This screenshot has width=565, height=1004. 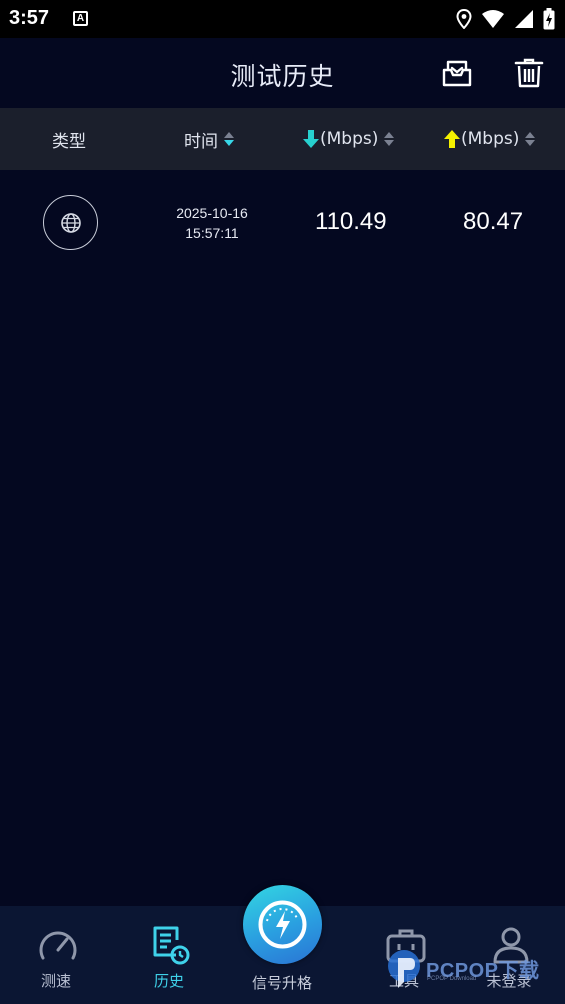 What do you see at coordinates (212, 213) in the screenshot?
I see `record-date: 2025-10-16` at bounding box center [212, 213].